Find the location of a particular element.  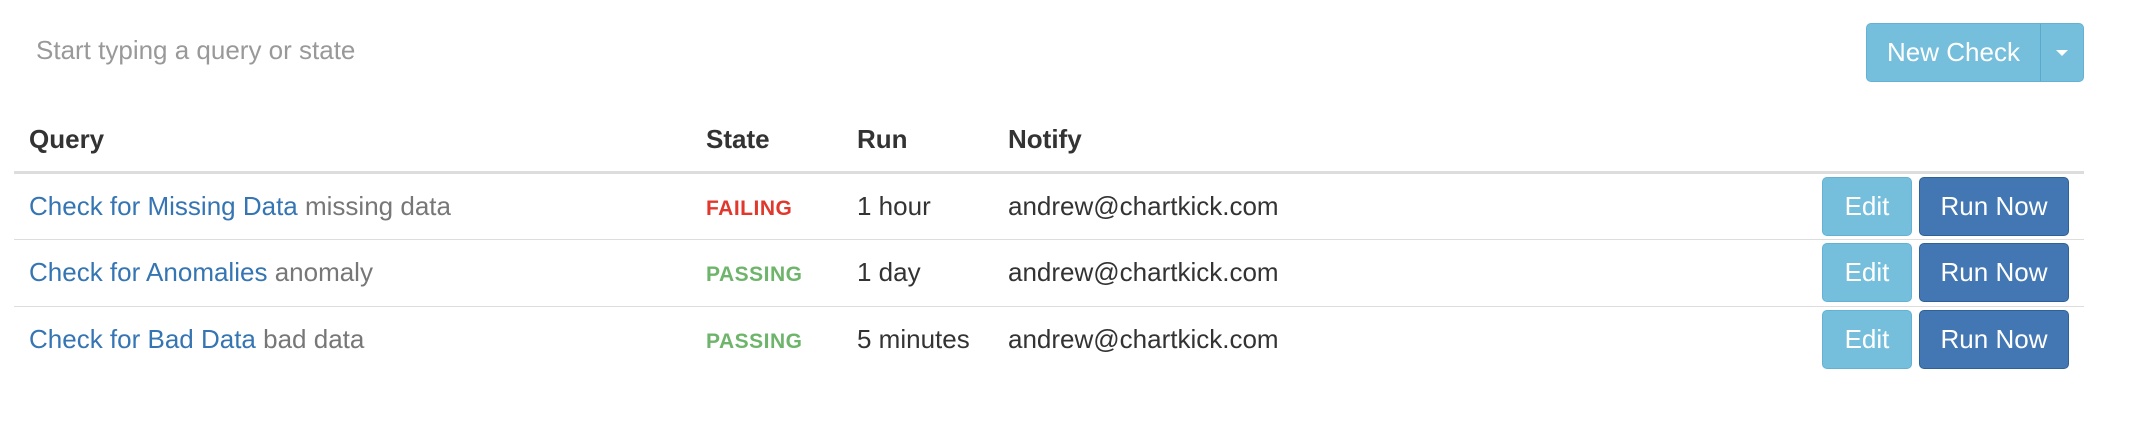

run-cell: 1 day is located at coordinates (917, 272).